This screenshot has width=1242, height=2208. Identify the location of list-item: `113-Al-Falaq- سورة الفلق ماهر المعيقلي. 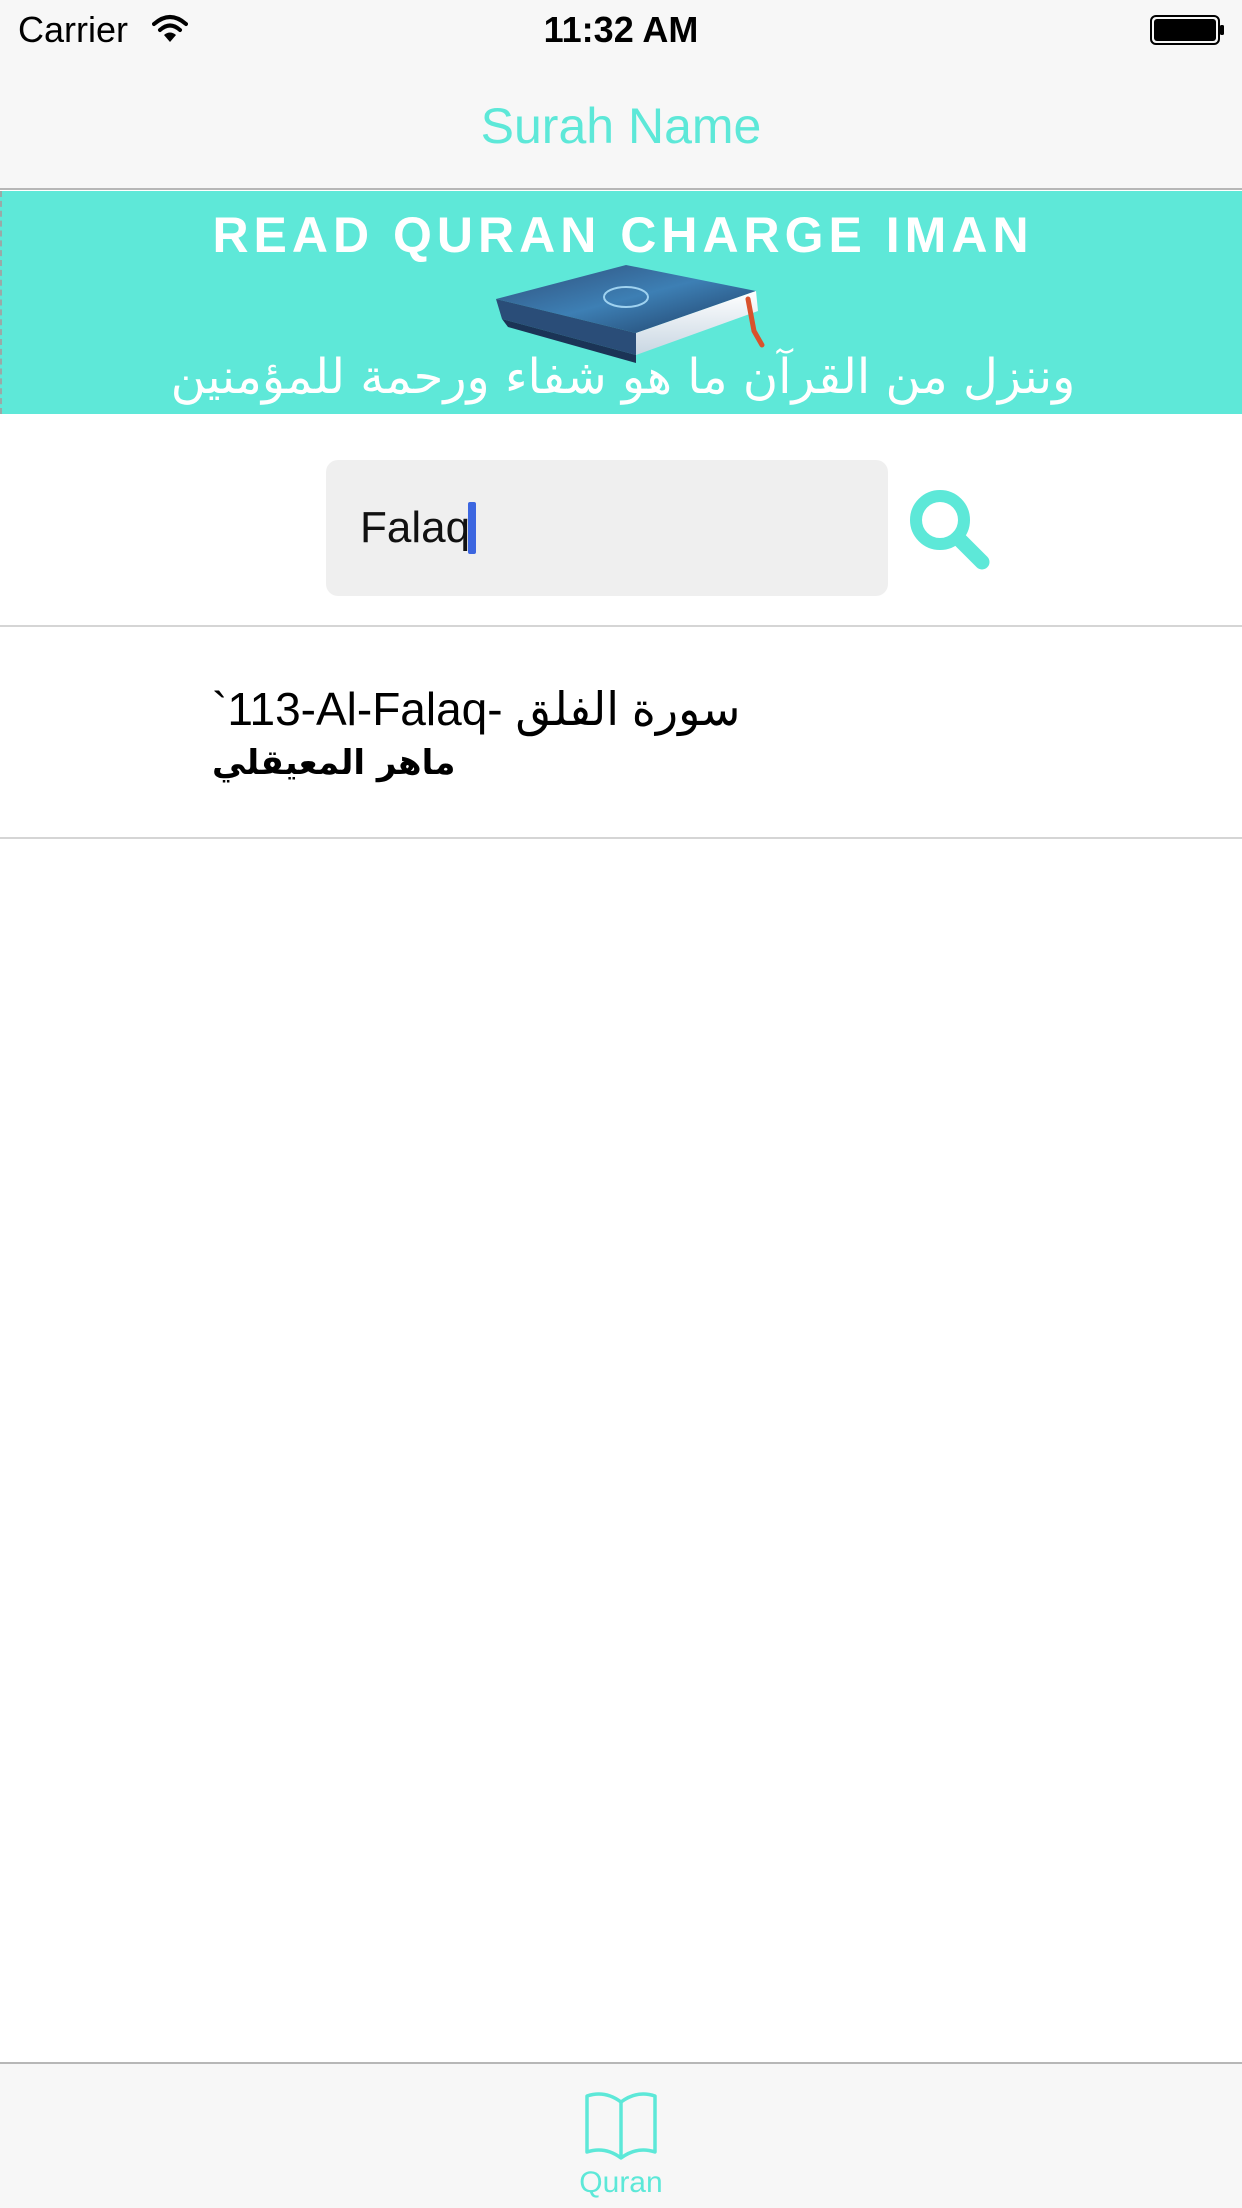
(621, 733).